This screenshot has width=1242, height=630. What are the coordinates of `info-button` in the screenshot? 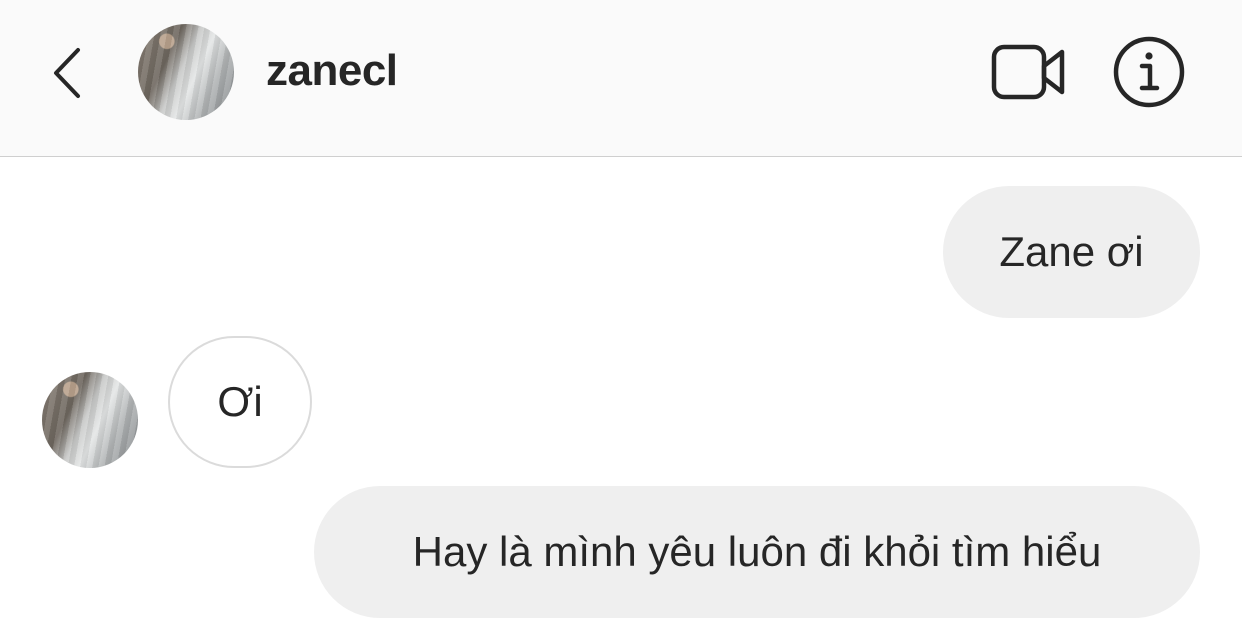 It's located at (1149, 72).